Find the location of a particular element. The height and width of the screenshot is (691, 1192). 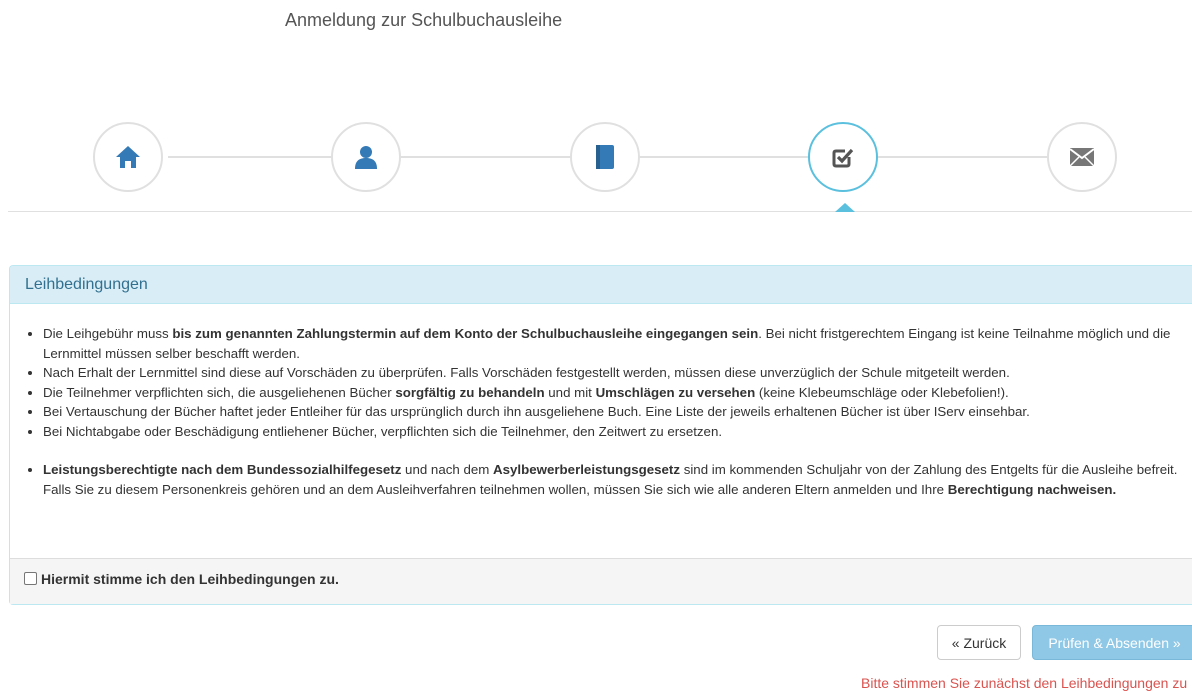

wizard-step-home is located at coordinates (128, 157).